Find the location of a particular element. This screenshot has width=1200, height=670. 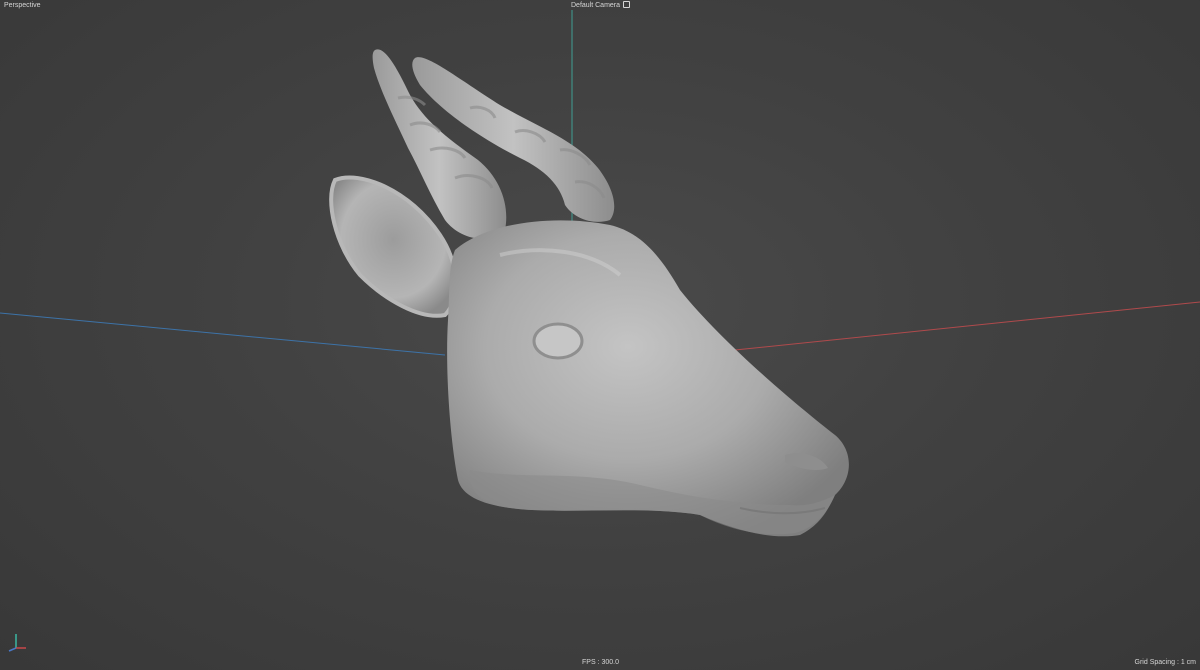

camera-menu: Default Camera is located at coordinates (600, 6).